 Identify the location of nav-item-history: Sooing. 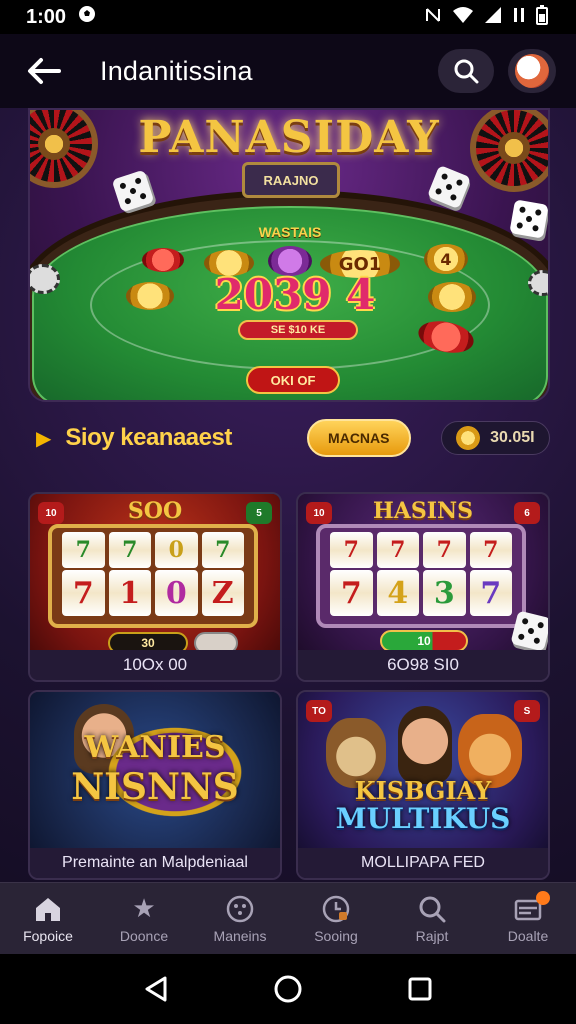
(336, 918).